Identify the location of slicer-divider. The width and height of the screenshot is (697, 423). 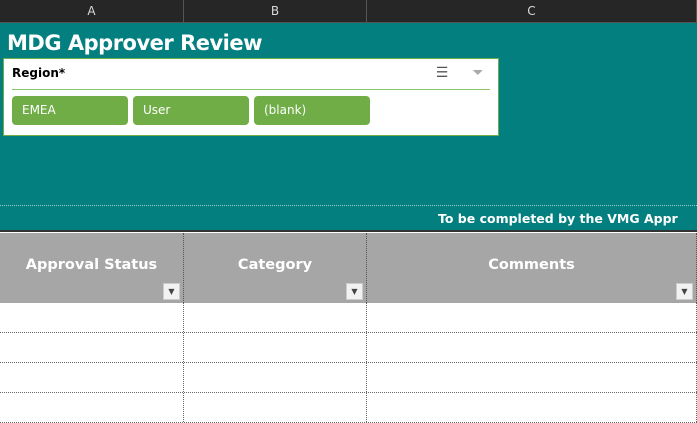
(251, 89).